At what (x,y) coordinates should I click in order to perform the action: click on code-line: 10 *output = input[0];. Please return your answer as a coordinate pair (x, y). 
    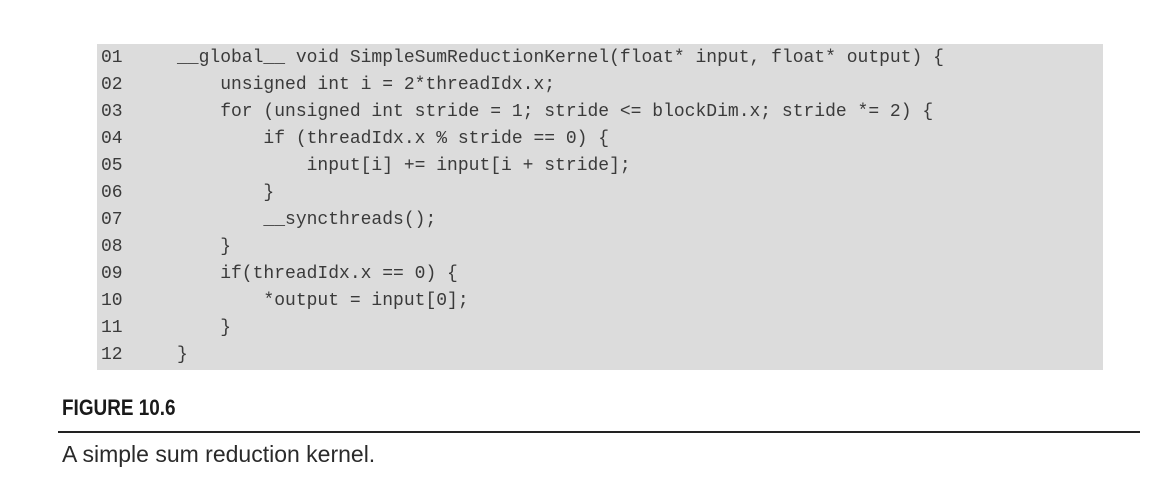
    Looking at the image, I should click on (600, 301).